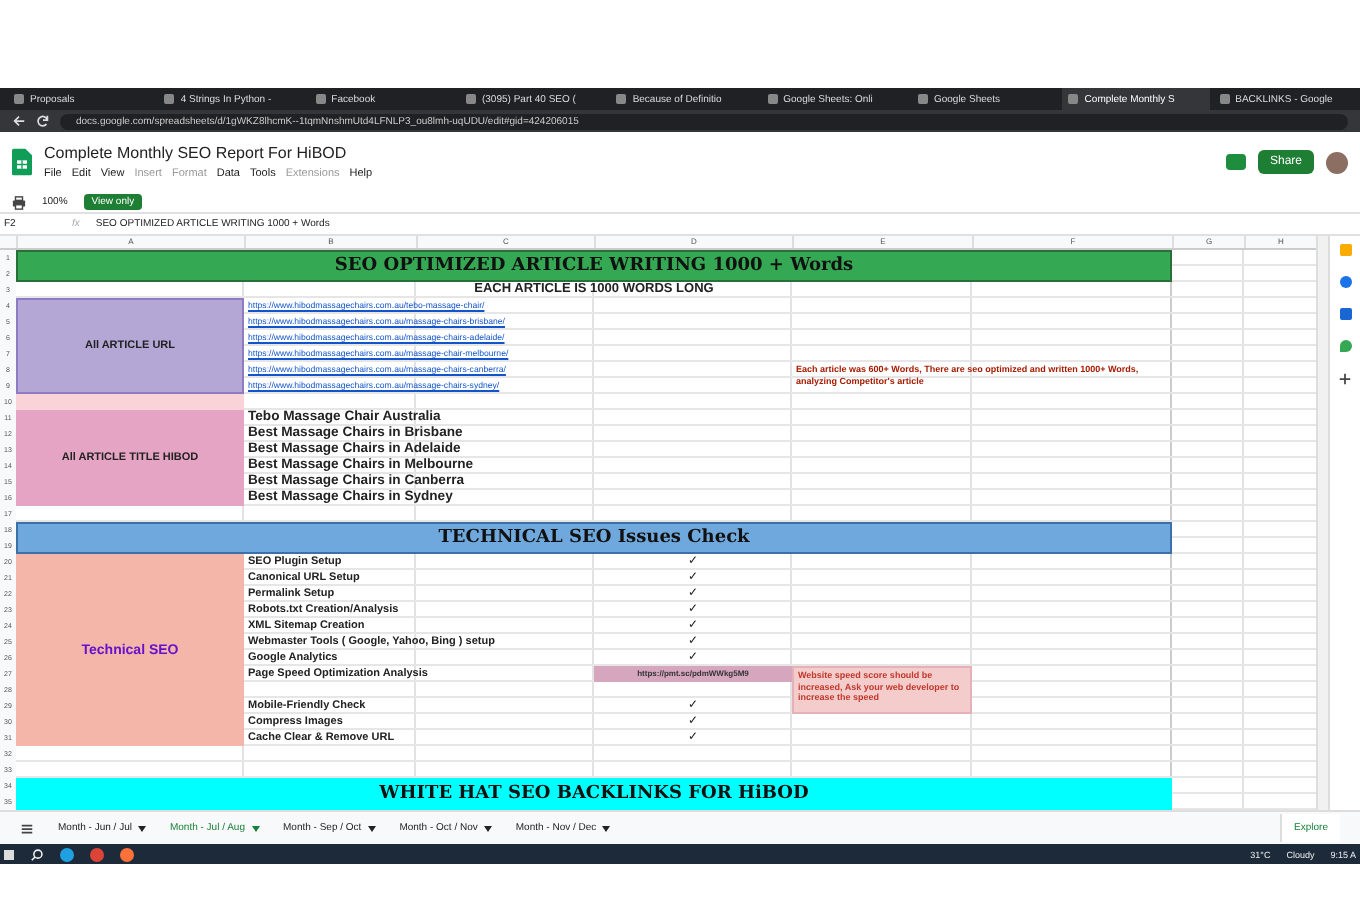 Image resolution: width=1360 pixels, height=918 pixels. What do you see at coordinates (594, 794) in the screenshot?
I see `section-banner: WHITE HAT SEO BACKLINKS FOR HiBOD` at bounding box center [594, 794].